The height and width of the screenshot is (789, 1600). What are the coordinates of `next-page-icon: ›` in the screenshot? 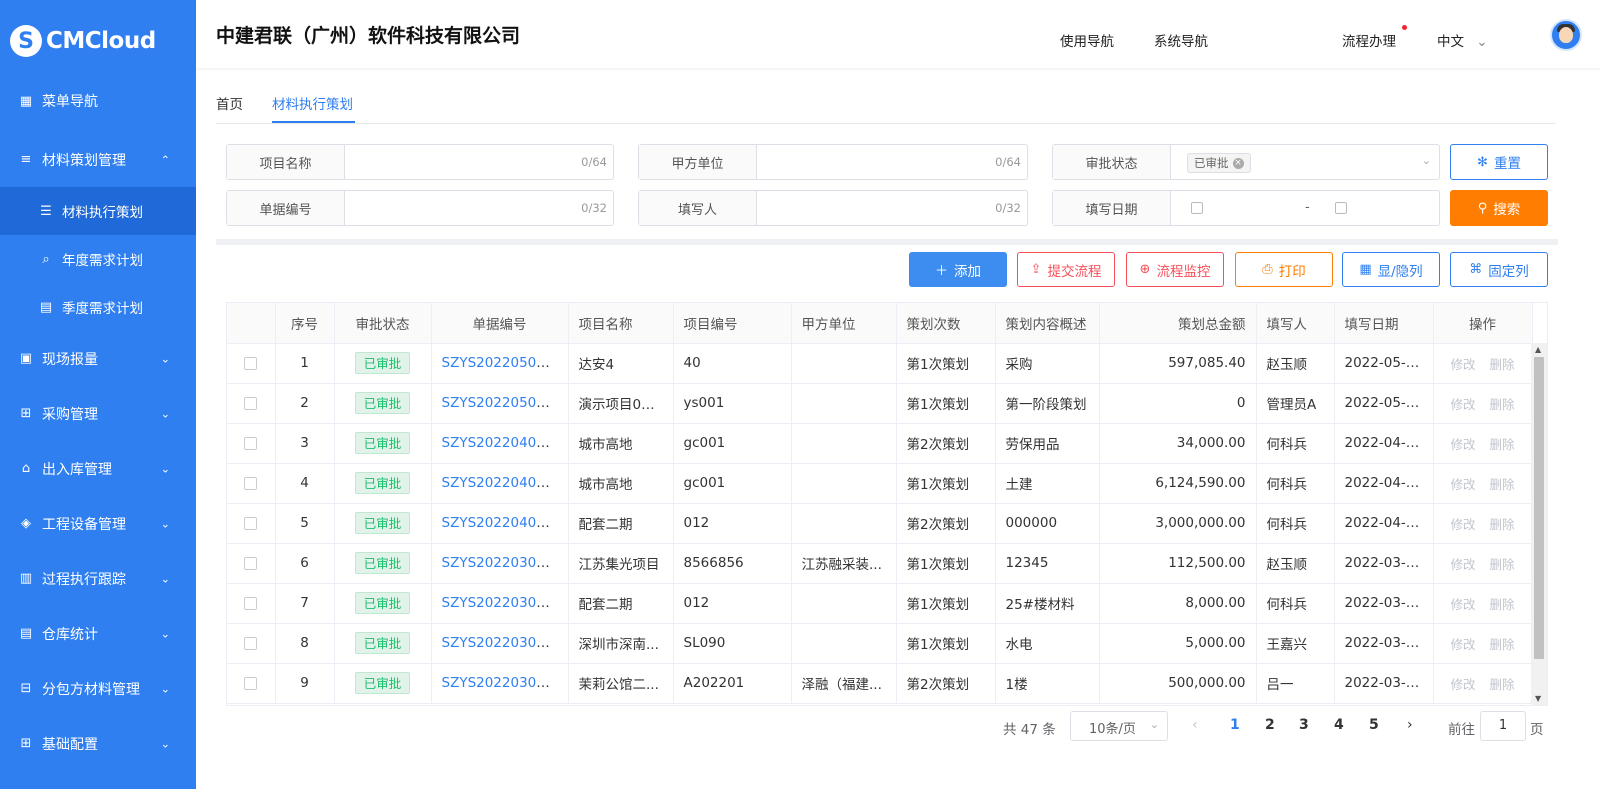 It's located at (1410, 725).